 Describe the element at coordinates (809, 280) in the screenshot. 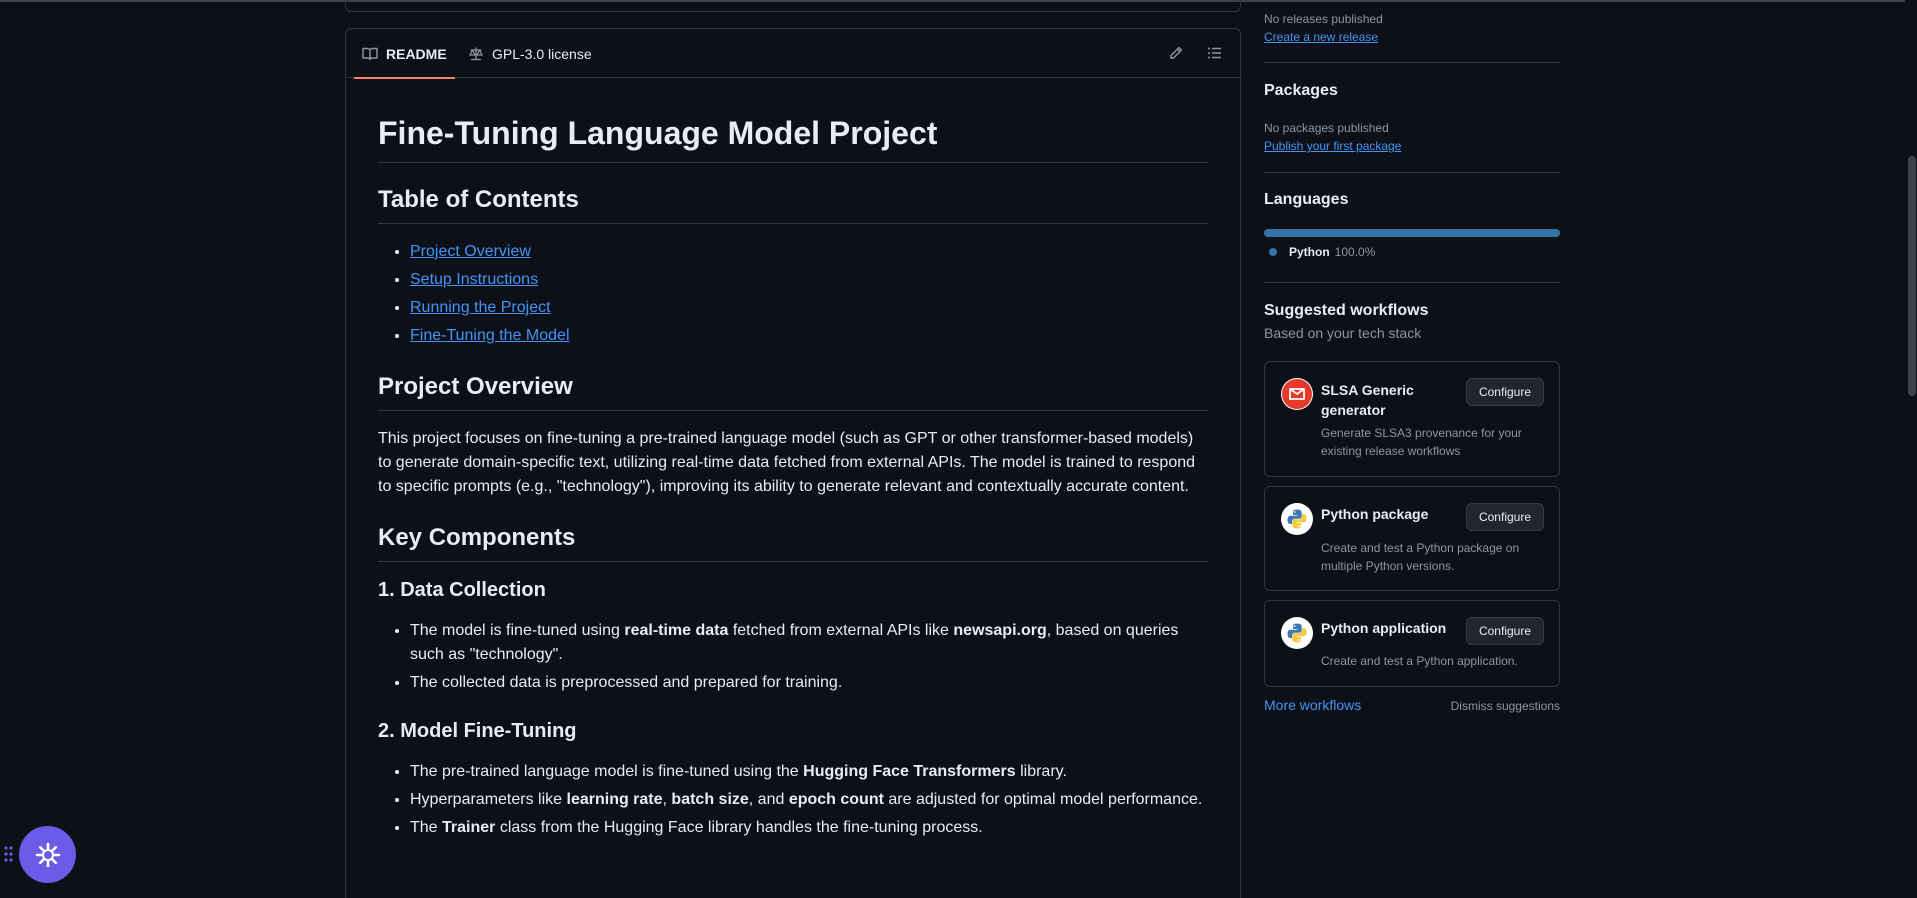

I see `list-item: Setup Instructions` at that location.